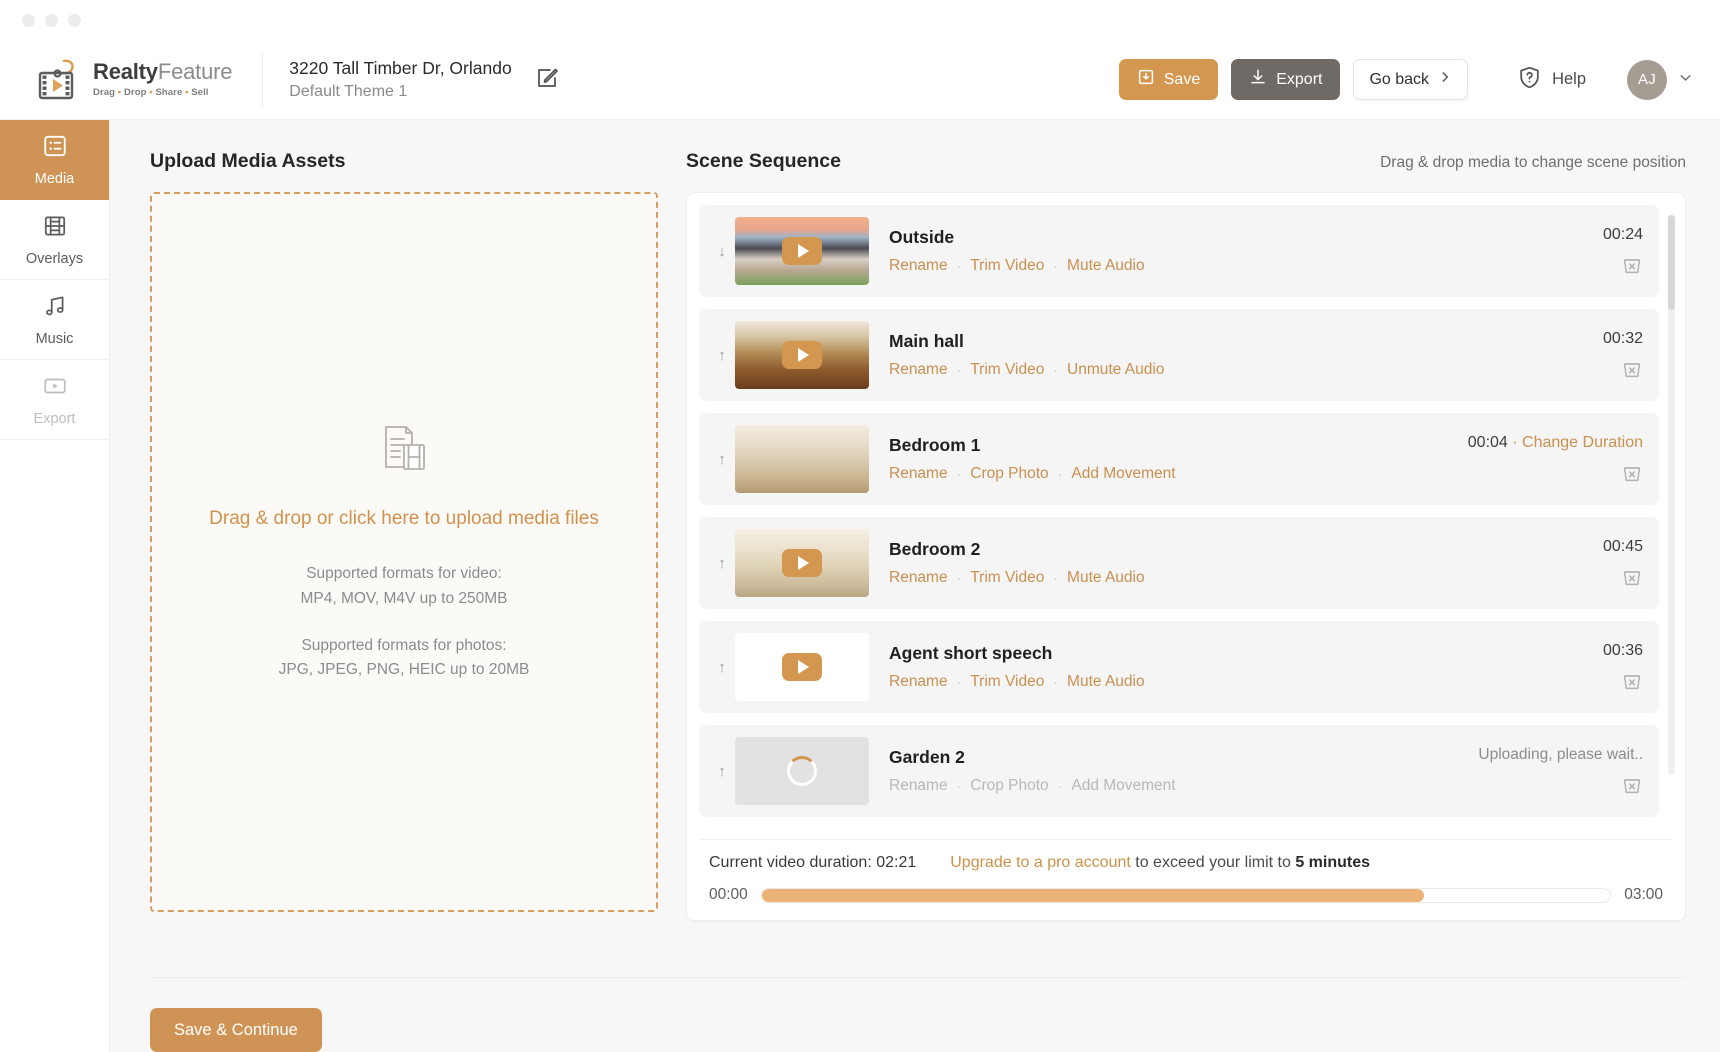 The height and width of the screenshot is (1052, 1720). What do you see at coordinates (971, 653) in the screenshot?
I see `scene-name: Agent short speech` at bounding box center [971, 653].